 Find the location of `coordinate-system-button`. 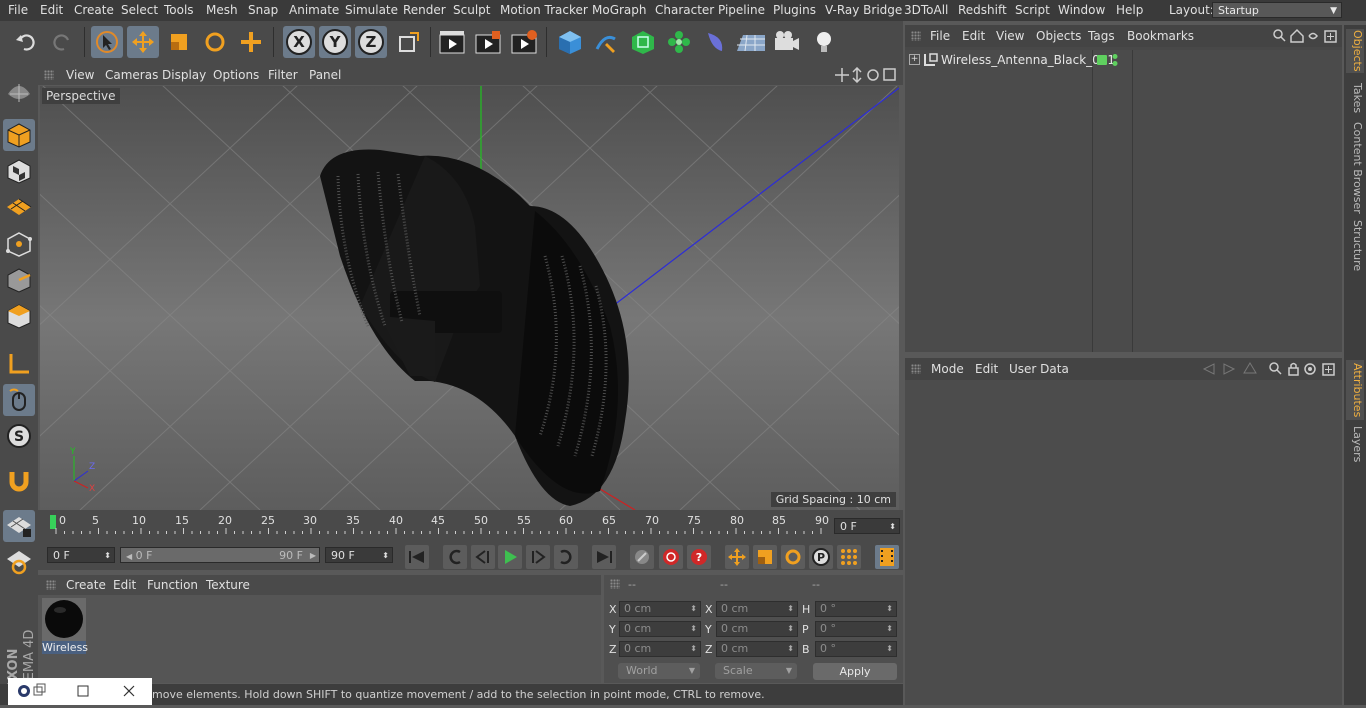

coordinate-system-button is located at coordinates (409, 42).